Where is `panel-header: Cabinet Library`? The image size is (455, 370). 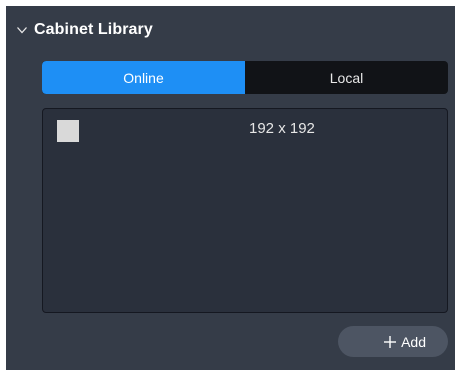
panel-header: Cabinet Library is located at coordinates (84, 30).